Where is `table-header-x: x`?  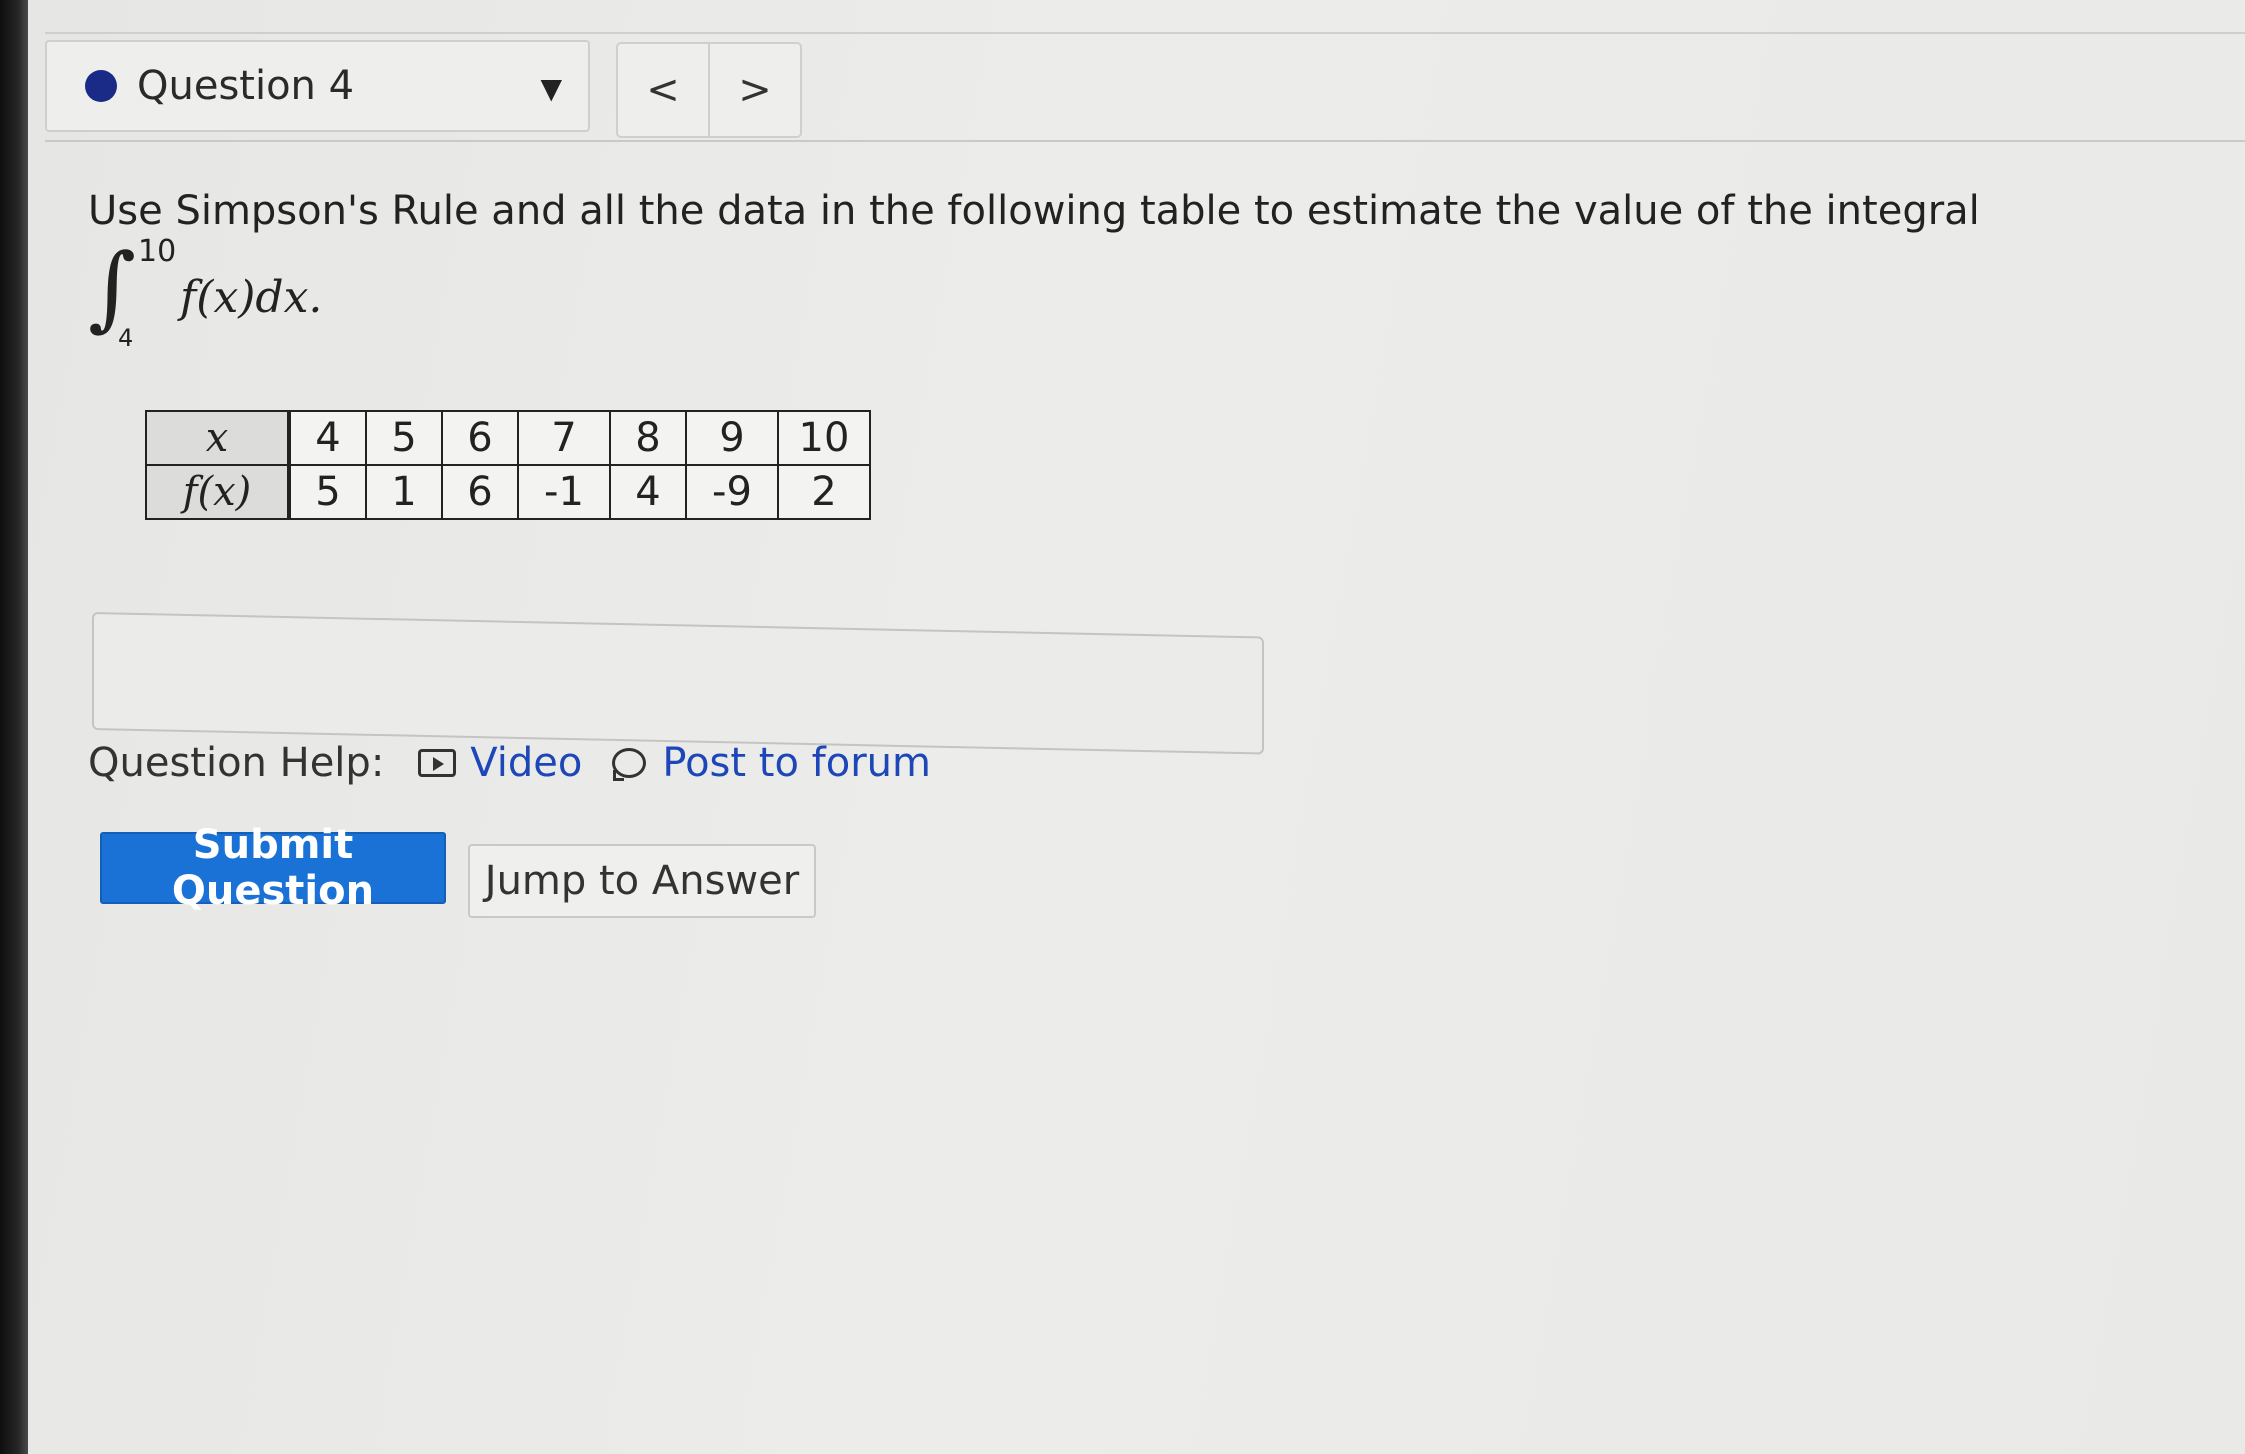
table-header-x: x is located at coordinates (218, 438).